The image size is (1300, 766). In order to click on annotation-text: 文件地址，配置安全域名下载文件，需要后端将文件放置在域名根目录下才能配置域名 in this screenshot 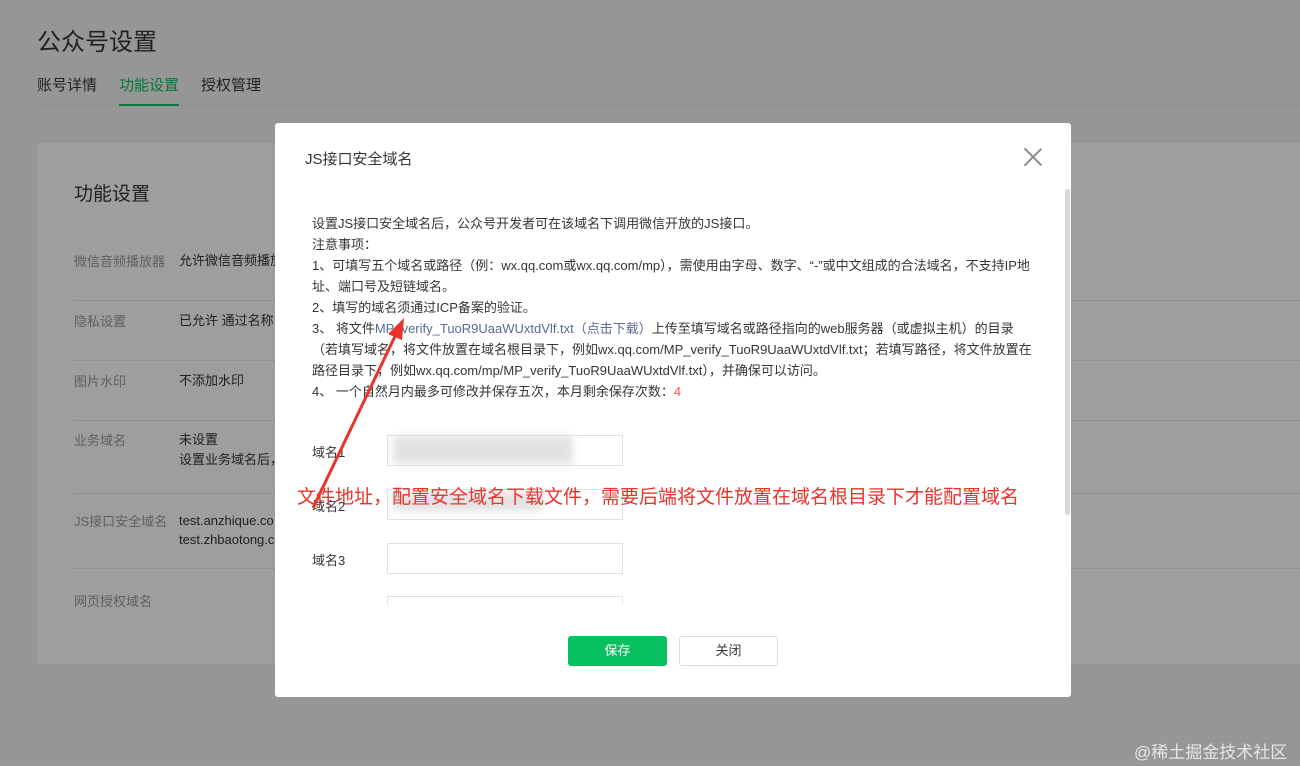, I will do `click(658, 497)`.